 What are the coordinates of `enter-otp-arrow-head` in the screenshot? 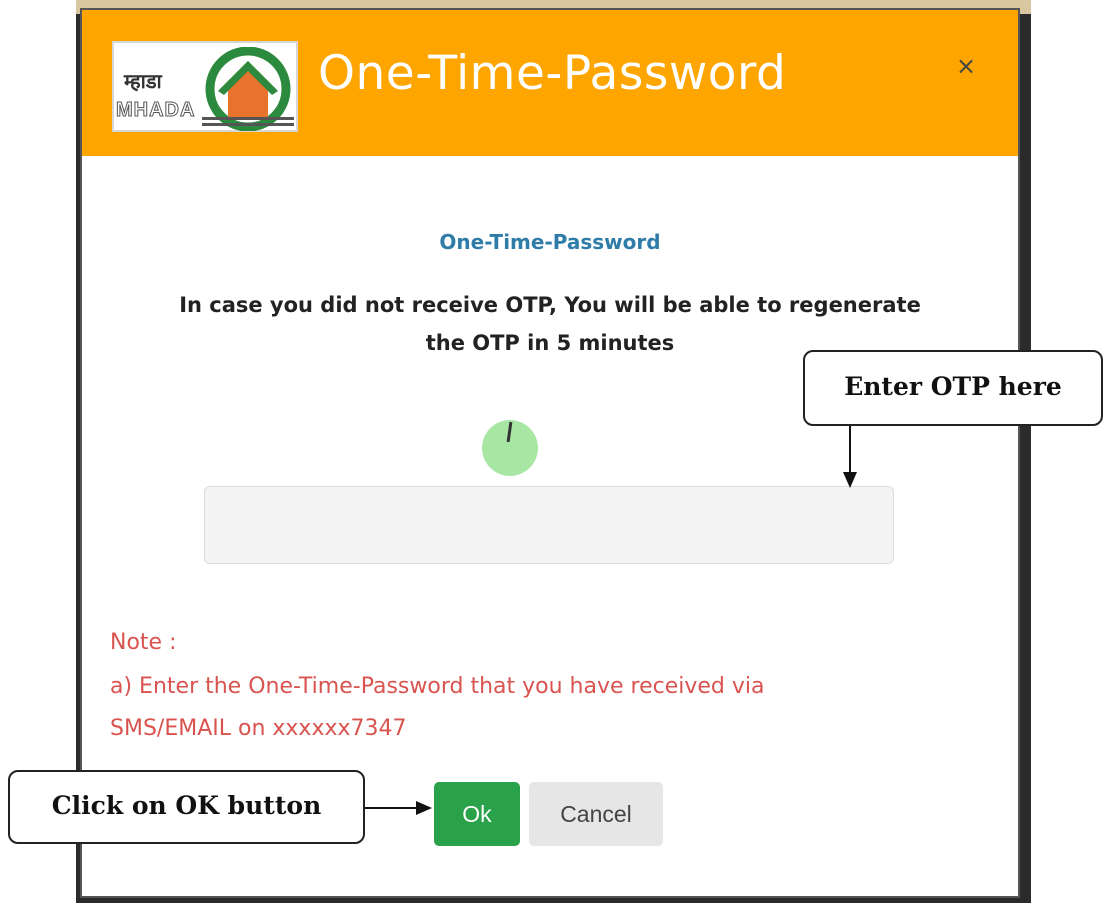 It's located at (850, 480).